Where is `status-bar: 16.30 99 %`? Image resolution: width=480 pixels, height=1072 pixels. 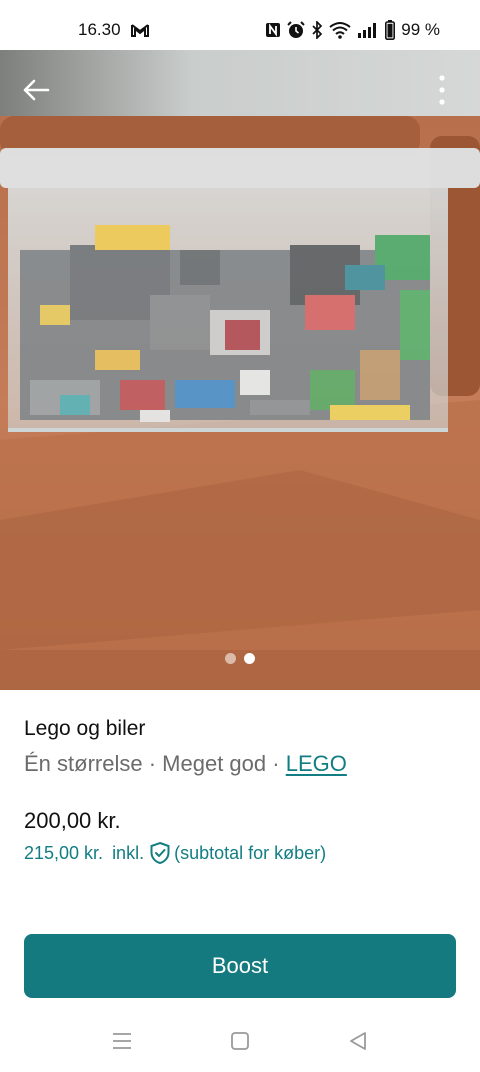 status-bar: 16.30 99 % is located at coordinates (240, 25).